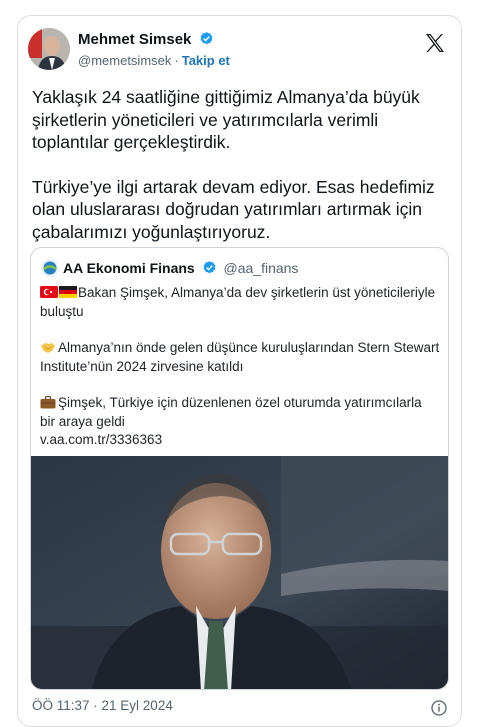 This screenshot has width=481, height=727. I want to click on quoted-author-row: AA Ekonomi Finans @aa_finans, so click(169, 268).